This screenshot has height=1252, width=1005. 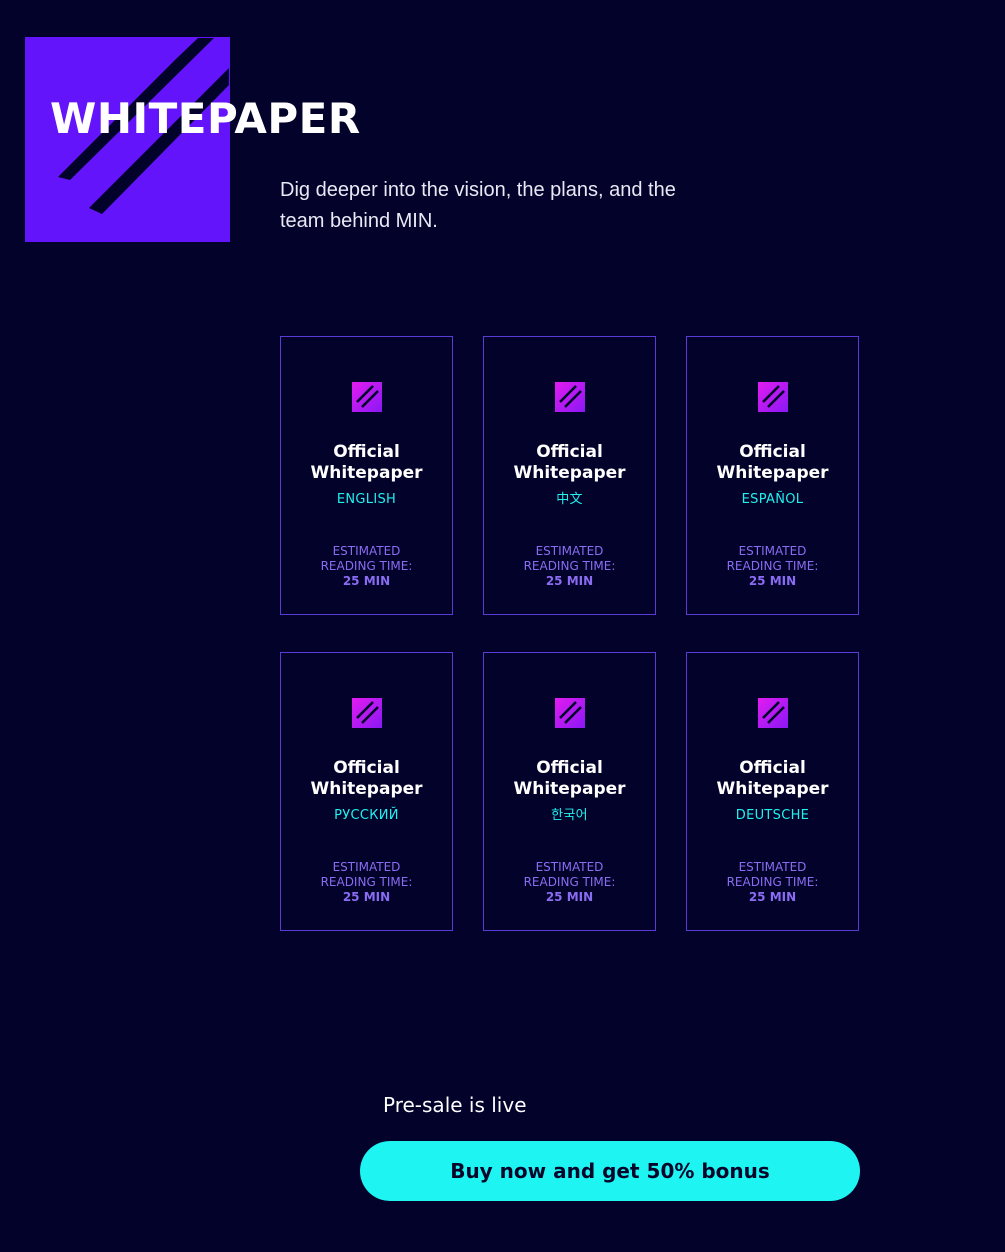 I want to click on card-language: 中文, so click(x=569, y=499).